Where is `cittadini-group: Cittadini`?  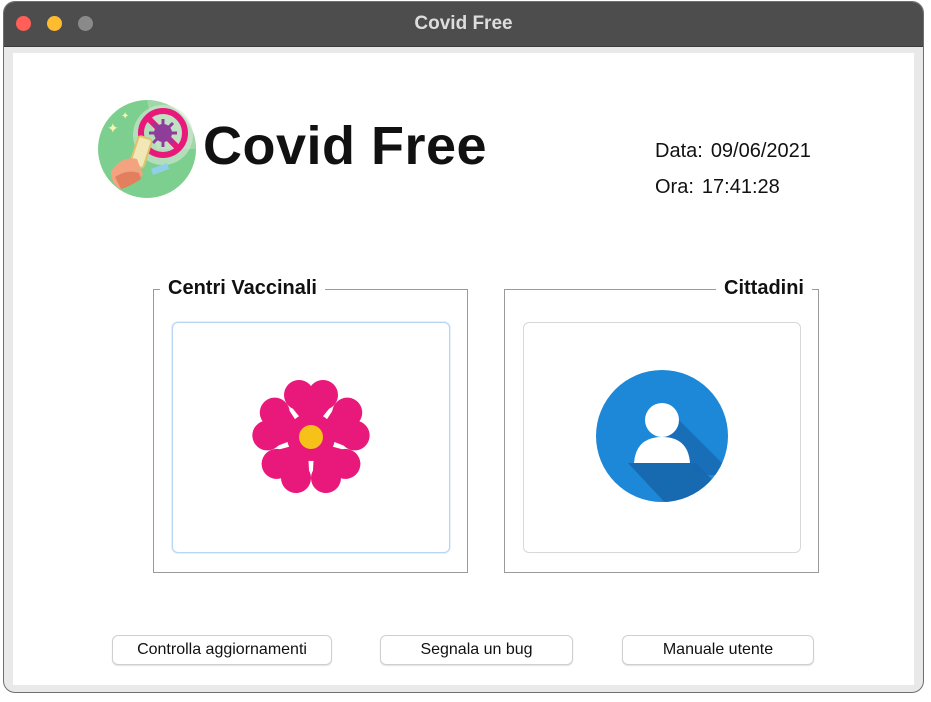 cittadini-group: Cittadini is located at coordinates (661, 425).